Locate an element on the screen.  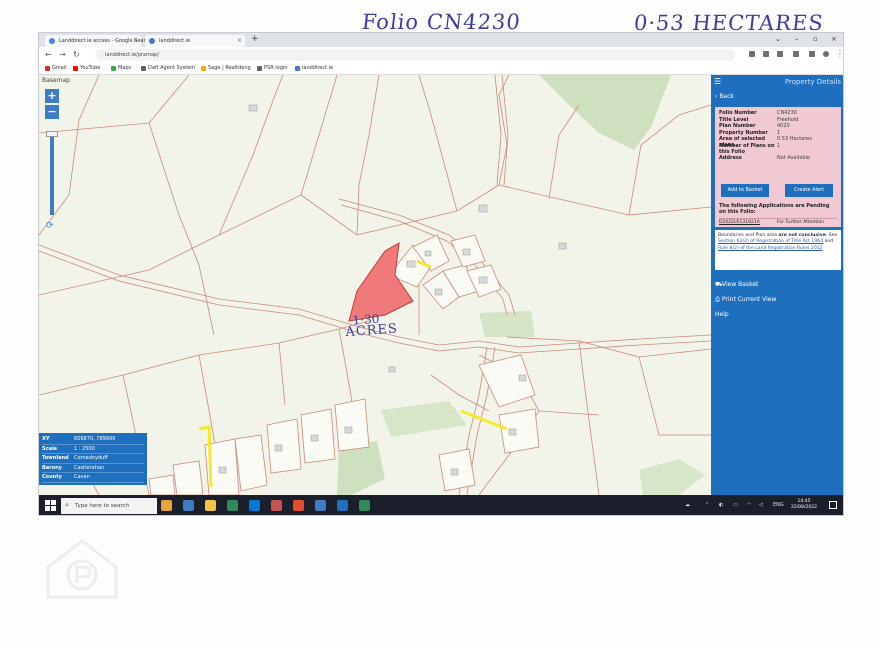
maximize-icon: ▫ is located at coordinates (815, 39).